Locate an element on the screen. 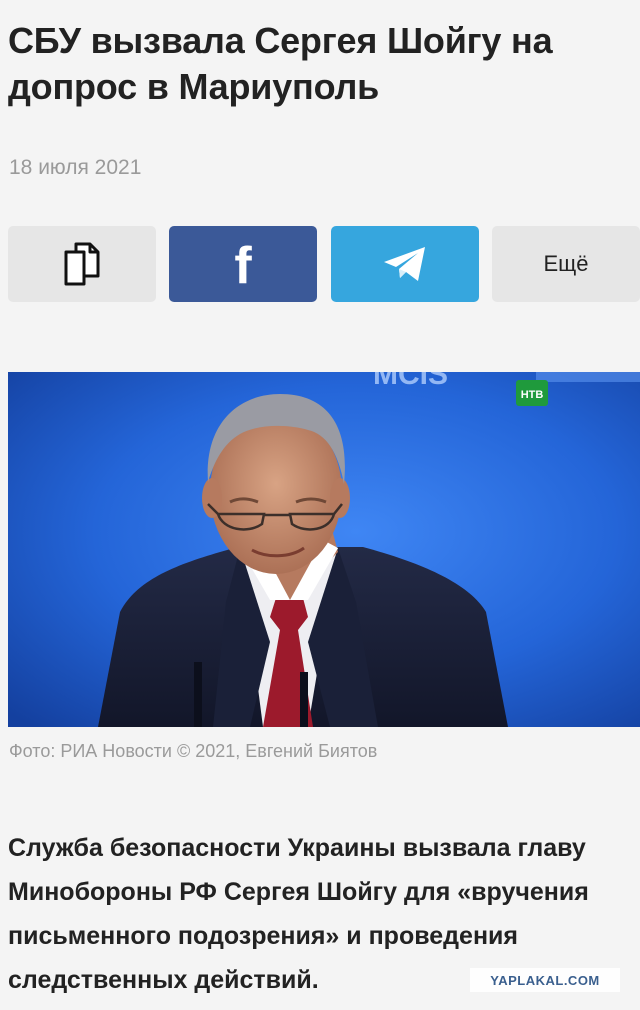 This screenshot has width=640, height=1010. copy-link-button is located at coordinates (82, 264).